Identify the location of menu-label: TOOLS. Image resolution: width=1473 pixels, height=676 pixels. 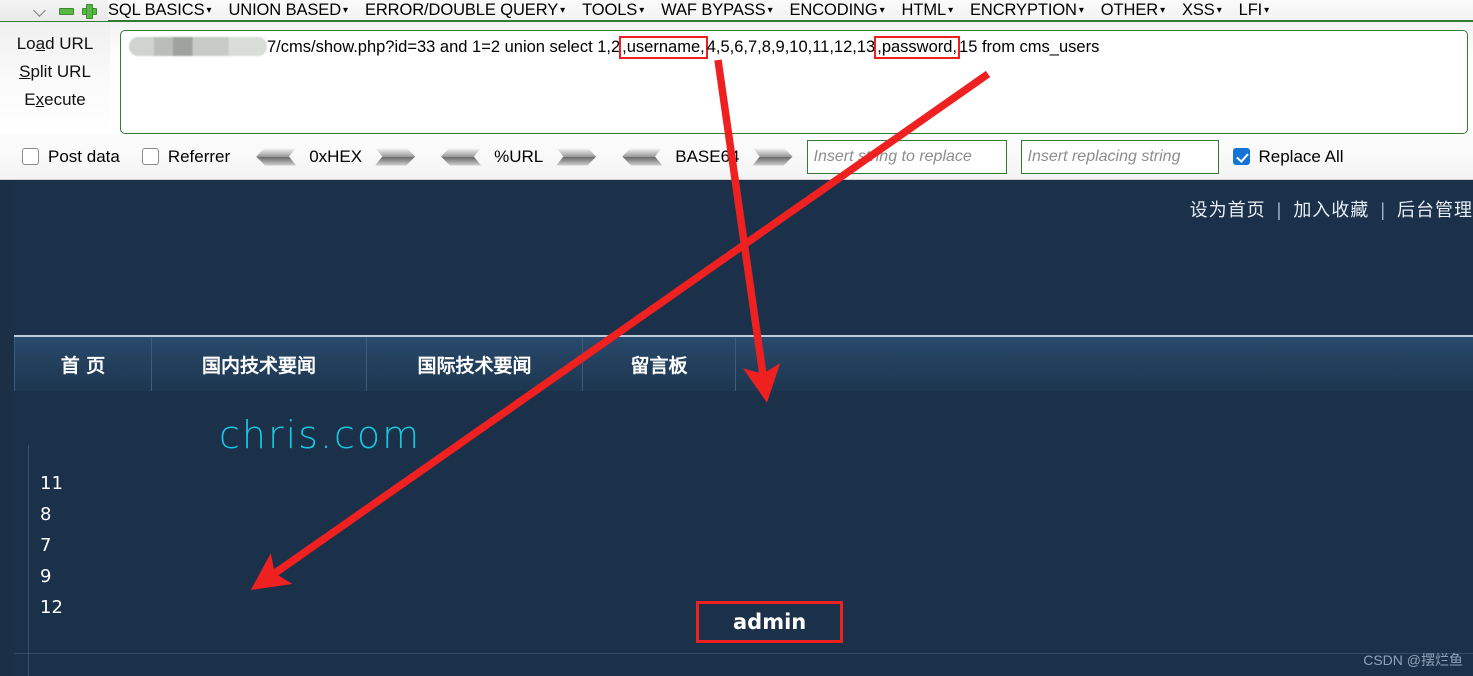
(610, 9).